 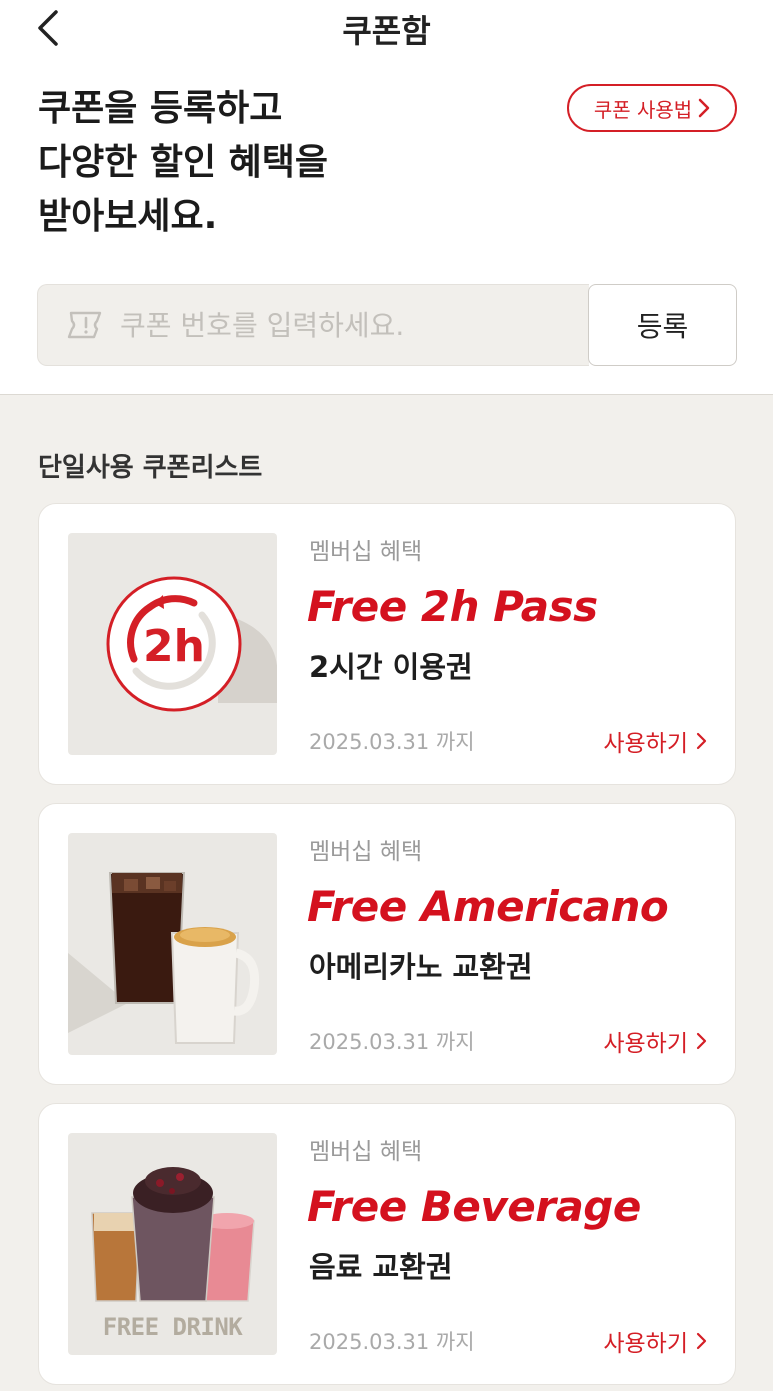 What do you see at coordinates (150, 468) in the screenshot?
I see `coupon-list-title: 단일사용 쿠폰리스트` at bounding box center [150, 468].